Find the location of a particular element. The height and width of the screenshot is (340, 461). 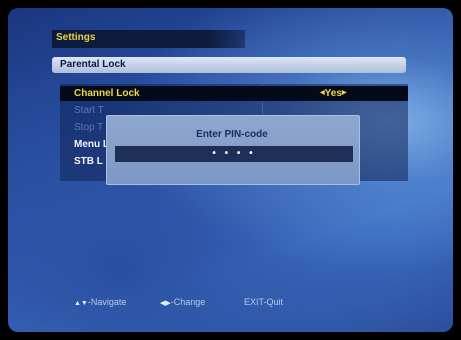

submenu-title: Parental Lock is located at coordinates (93, 64).